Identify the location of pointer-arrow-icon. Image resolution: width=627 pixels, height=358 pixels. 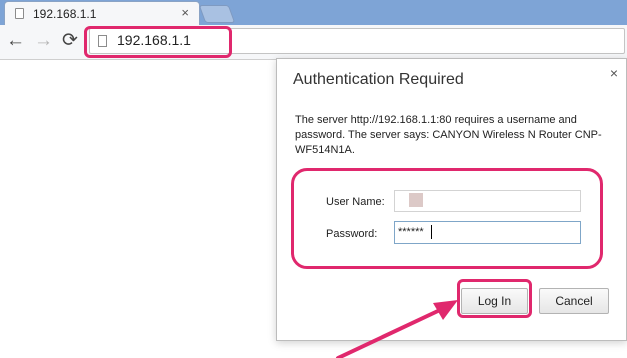
(397, 329).